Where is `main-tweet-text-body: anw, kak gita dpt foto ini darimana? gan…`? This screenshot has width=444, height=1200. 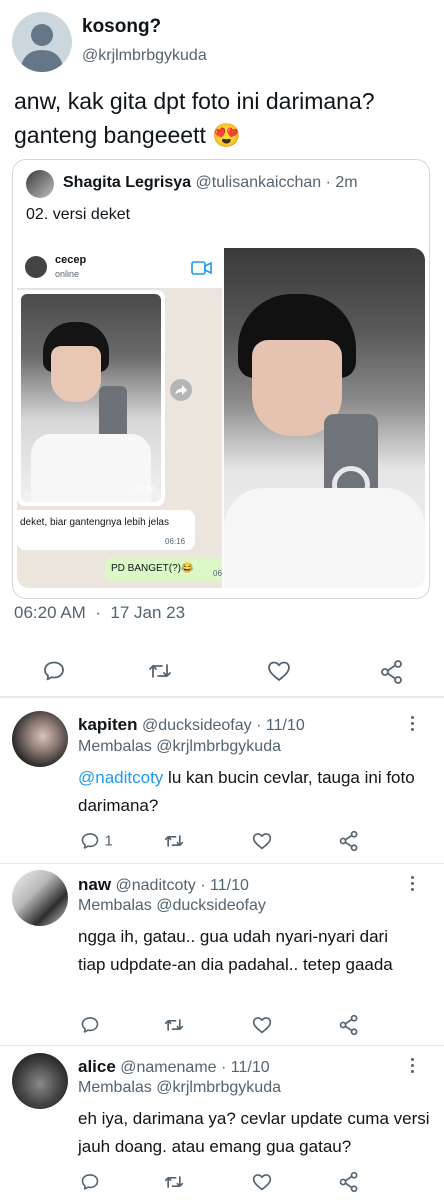 main-tweet-text-body: anw, kak gita dpt foto ini darimana? gan… is located at coordinates (194, 118).